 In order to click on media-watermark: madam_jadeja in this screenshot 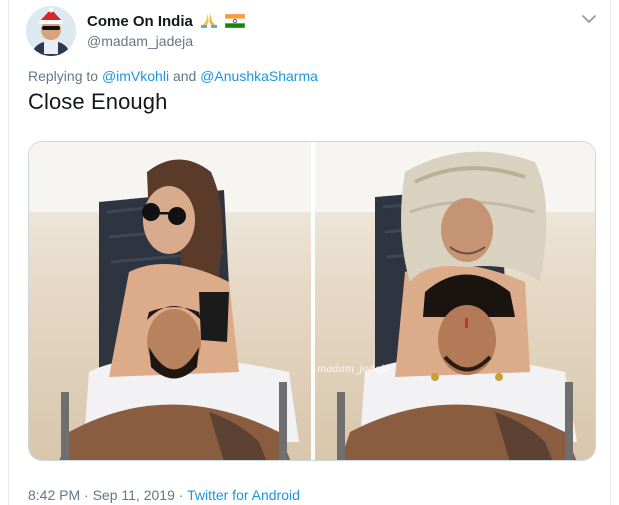, I will do `click(353, 369)`.